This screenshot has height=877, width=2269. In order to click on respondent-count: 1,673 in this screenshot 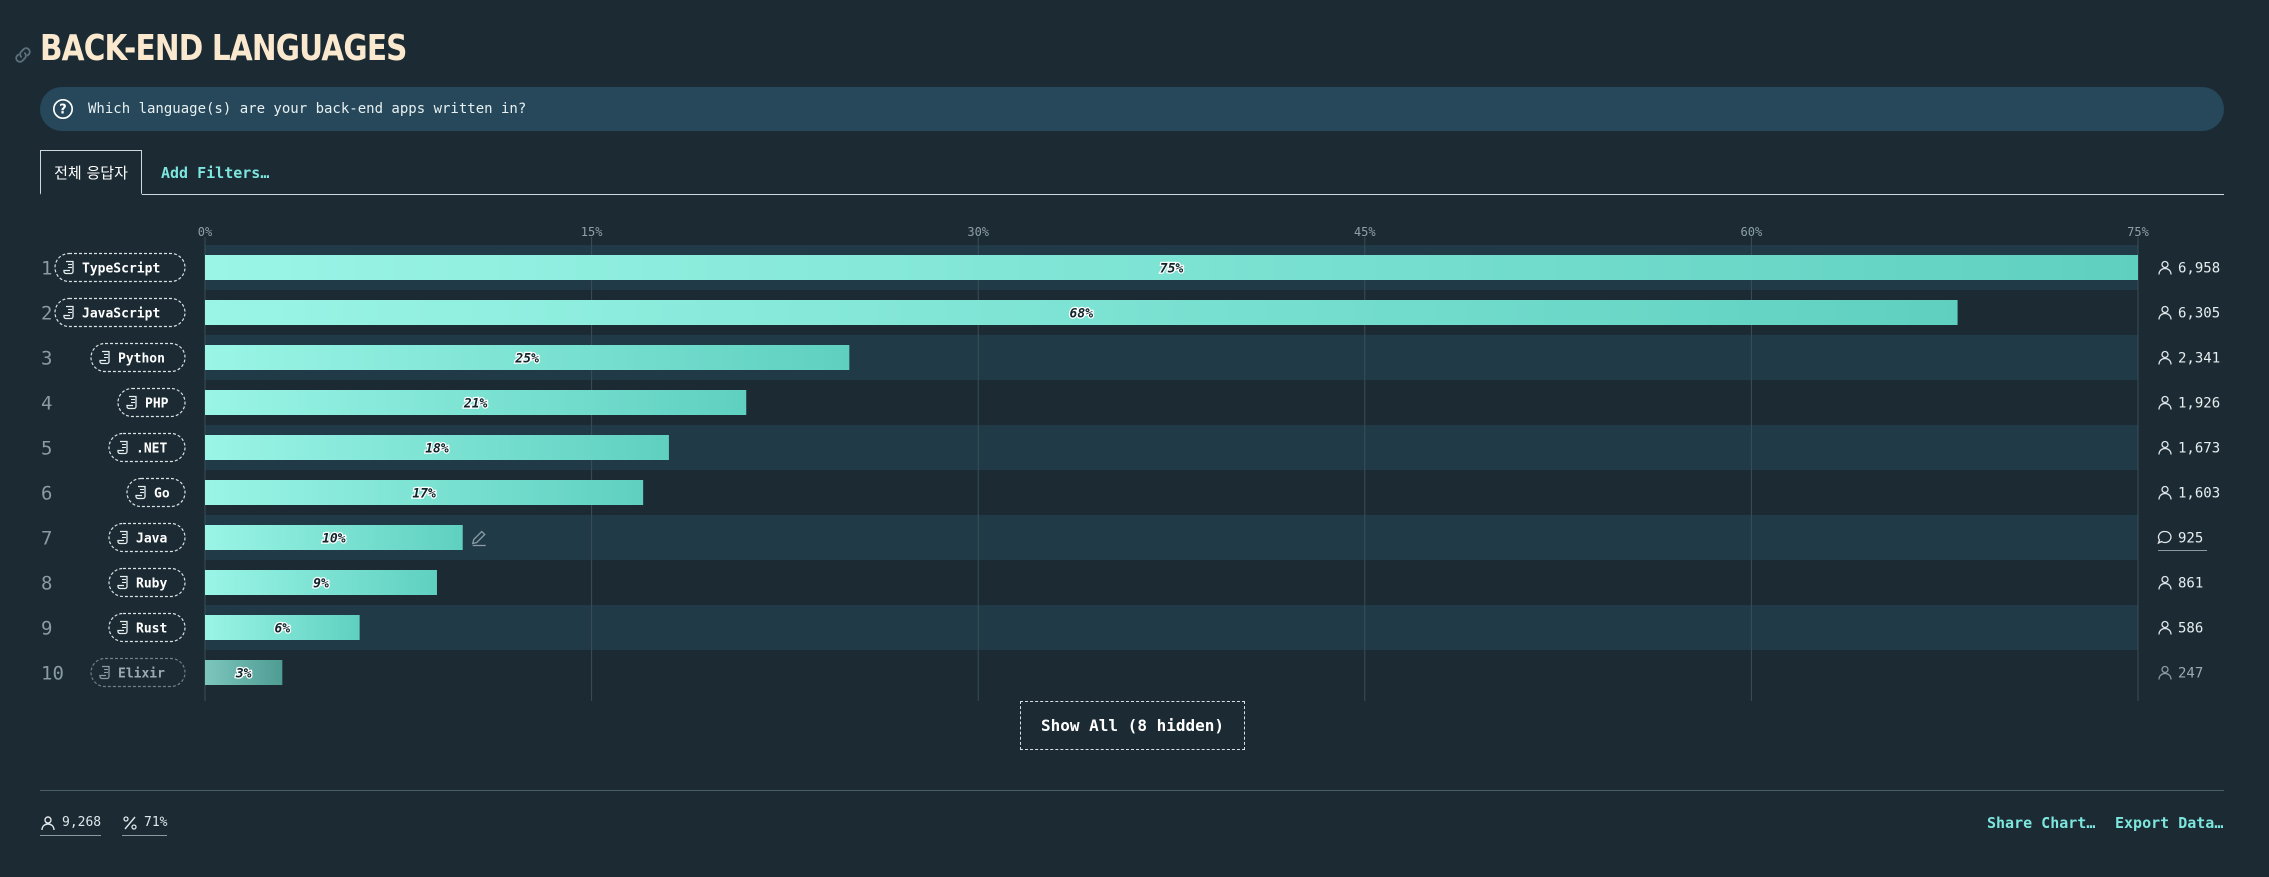, I will do `click(2199, 449)`.